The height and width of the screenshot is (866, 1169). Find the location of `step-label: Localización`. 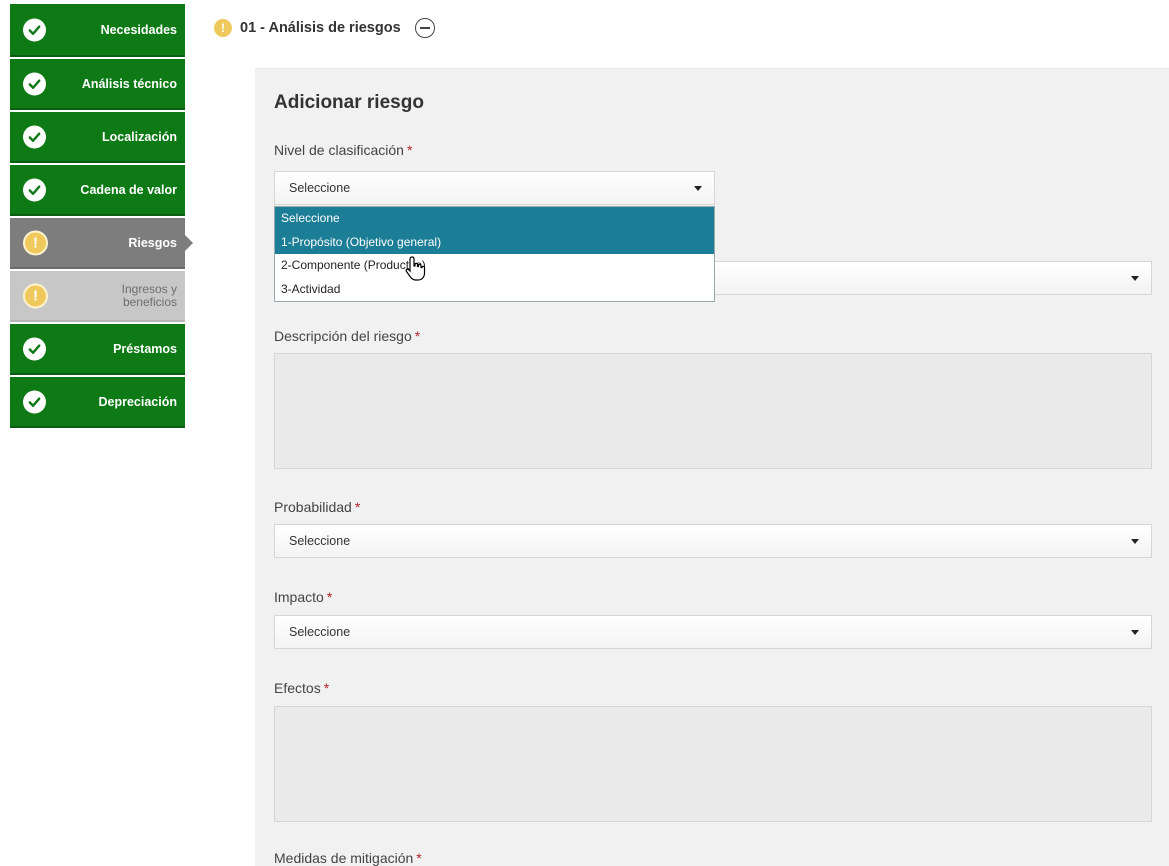

step-label: Localización is located at coordinates (139, 136).